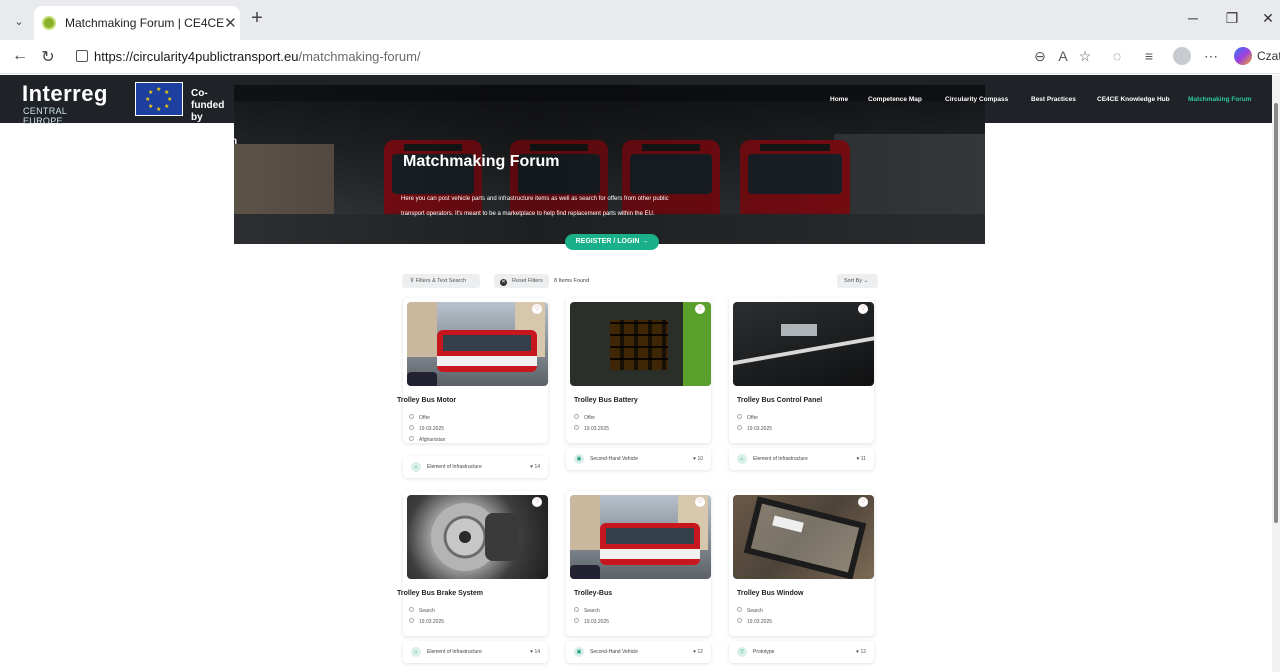  What do you see at coordinates (411, 438) in the screenshot?
I see `location-pin-icon` at bounding box center [411, 438].